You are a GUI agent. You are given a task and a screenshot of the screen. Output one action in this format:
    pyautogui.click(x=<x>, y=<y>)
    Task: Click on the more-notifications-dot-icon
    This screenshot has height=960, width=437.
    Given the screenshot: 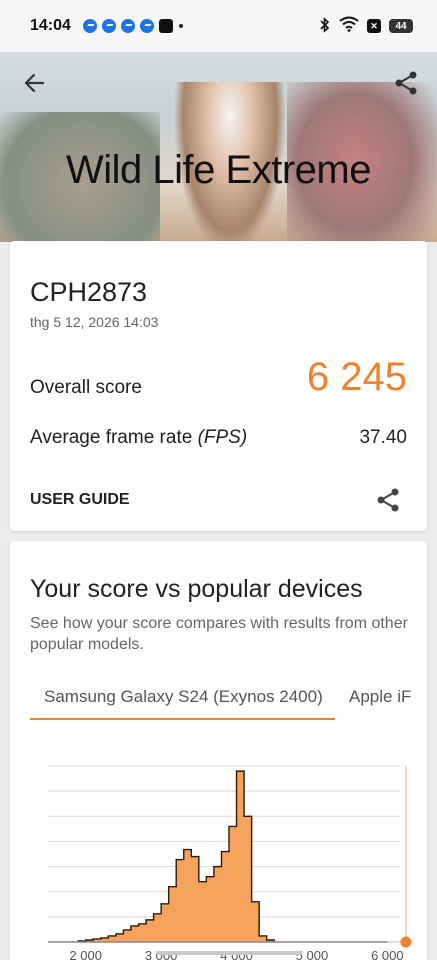 What is the action you would take?
    pyautogui.click(x=180, y=26)
    